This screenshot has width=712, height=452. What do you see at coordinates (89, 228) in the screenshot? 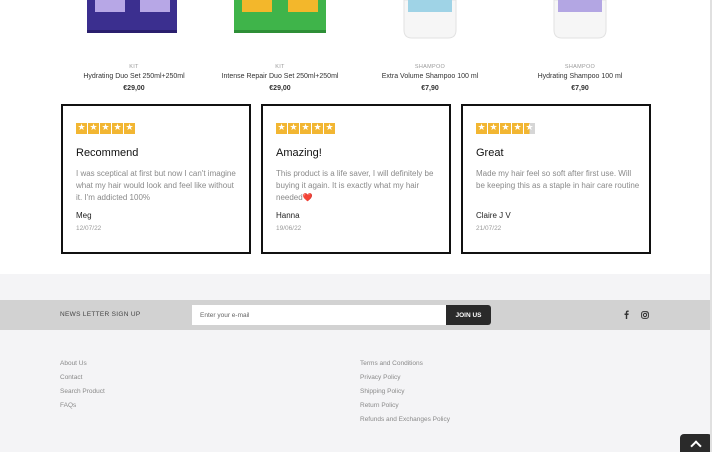
I see `review-date: 12/07/22` at bounding box center [89, 228].